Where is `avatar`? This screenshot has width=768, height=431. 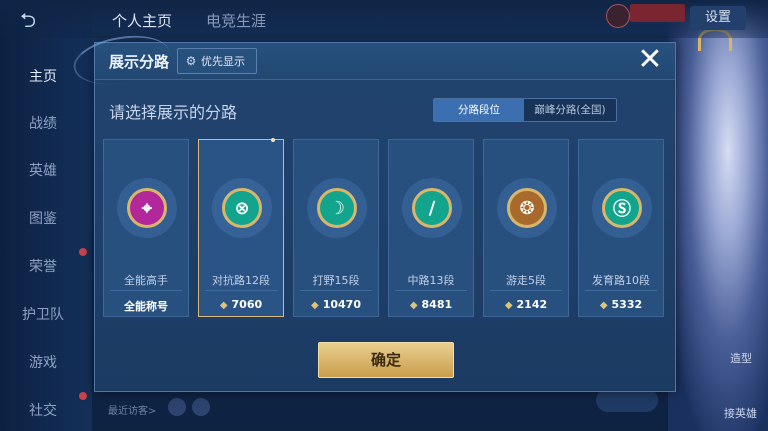 avatar is located at coordinates (618, 16).